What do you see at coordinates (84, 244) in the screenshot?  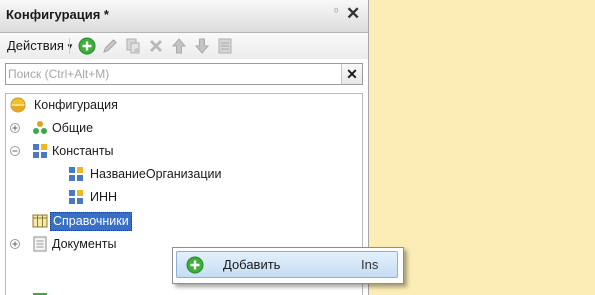 I see `tree-node-label: Документы` at bounding box center [84, 244].